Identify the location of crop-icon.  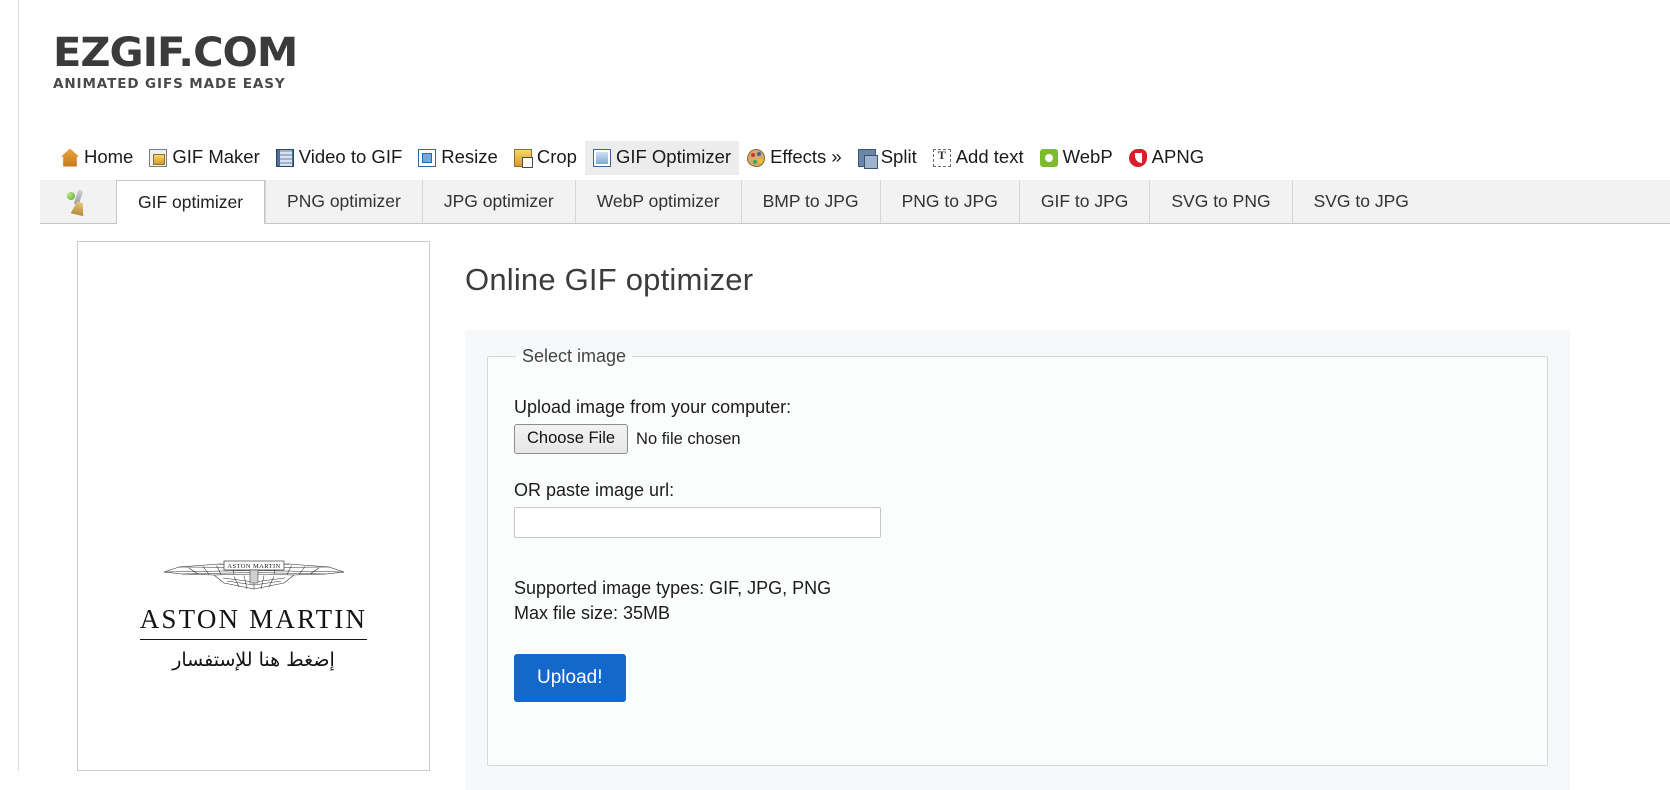
(523, 158).